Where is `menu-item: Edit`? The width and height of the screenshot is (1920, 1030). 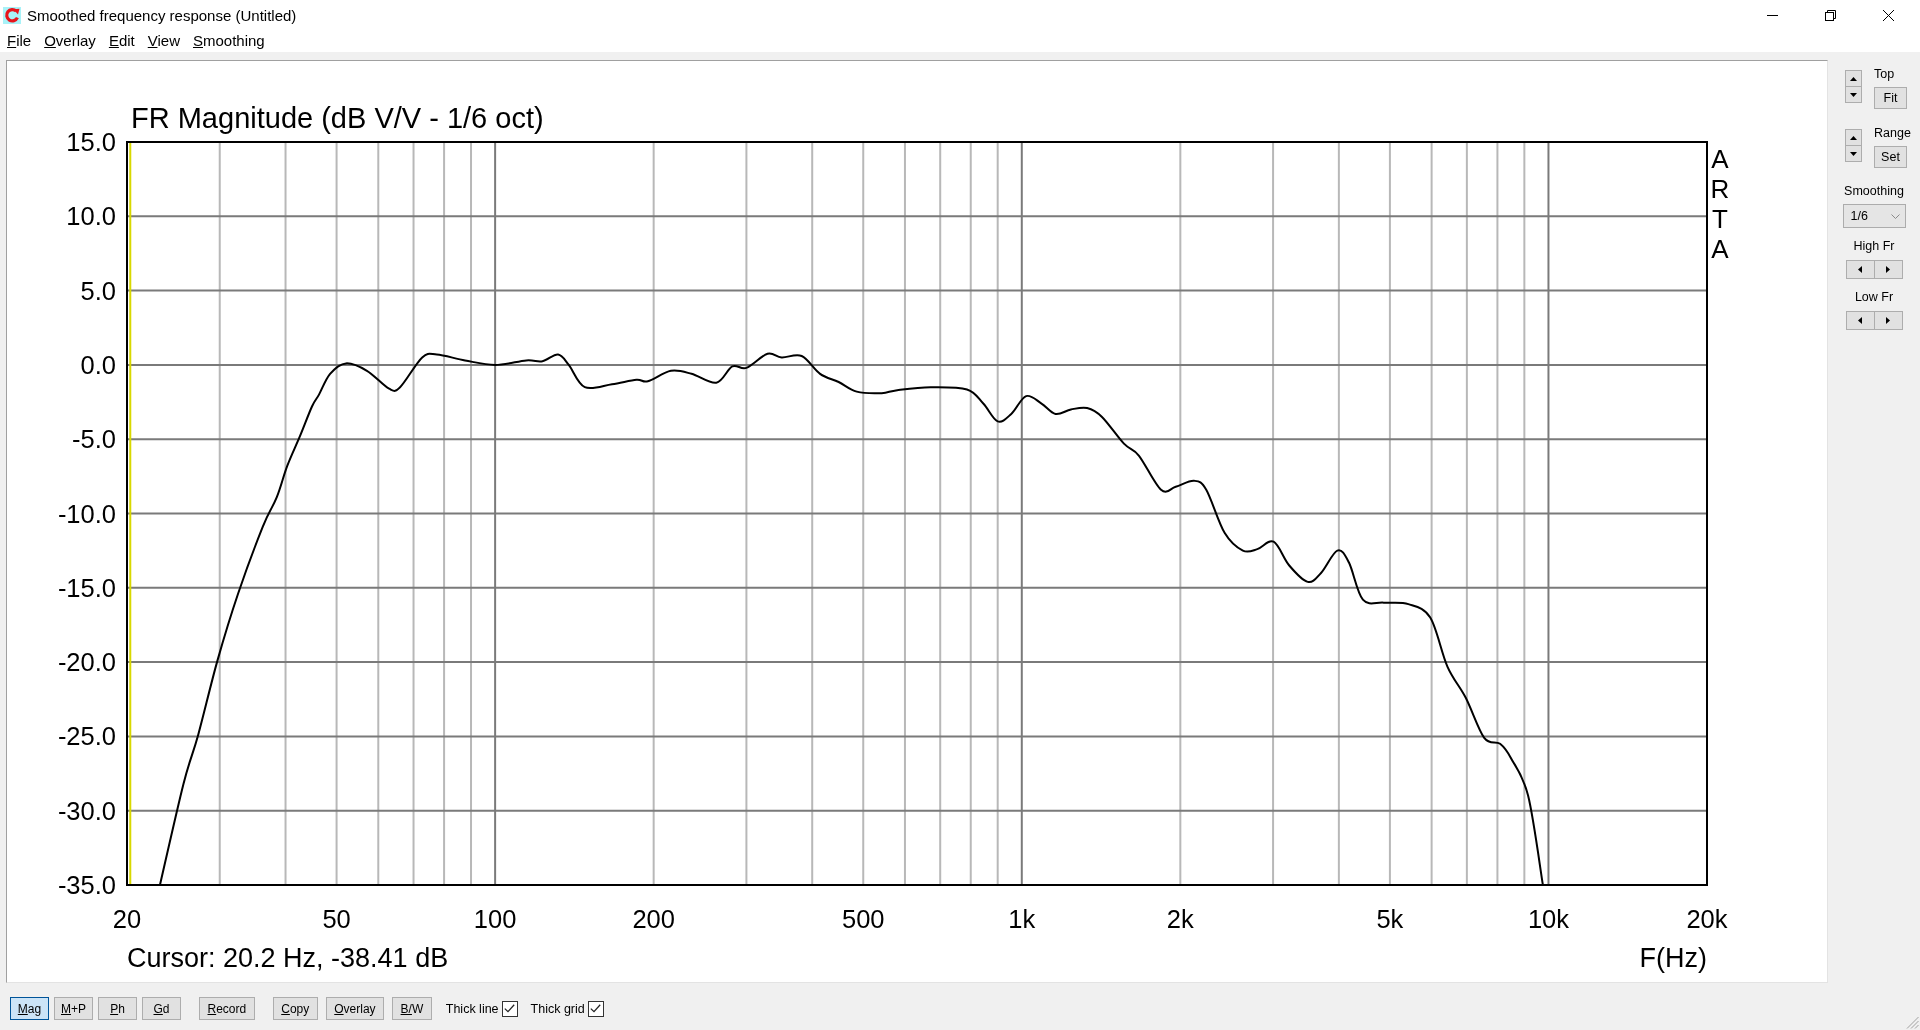
menu-item: Edit is located at coordinates (121, 41).